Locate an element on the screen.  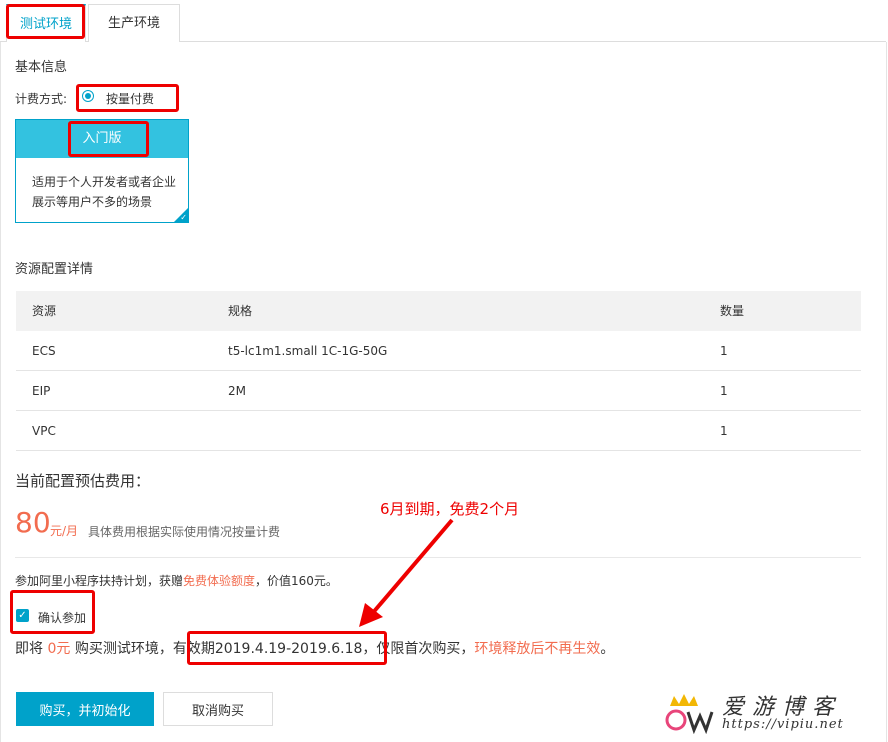
buy-init-button: 购买，并初始化 is located at coordinates (85, 709).